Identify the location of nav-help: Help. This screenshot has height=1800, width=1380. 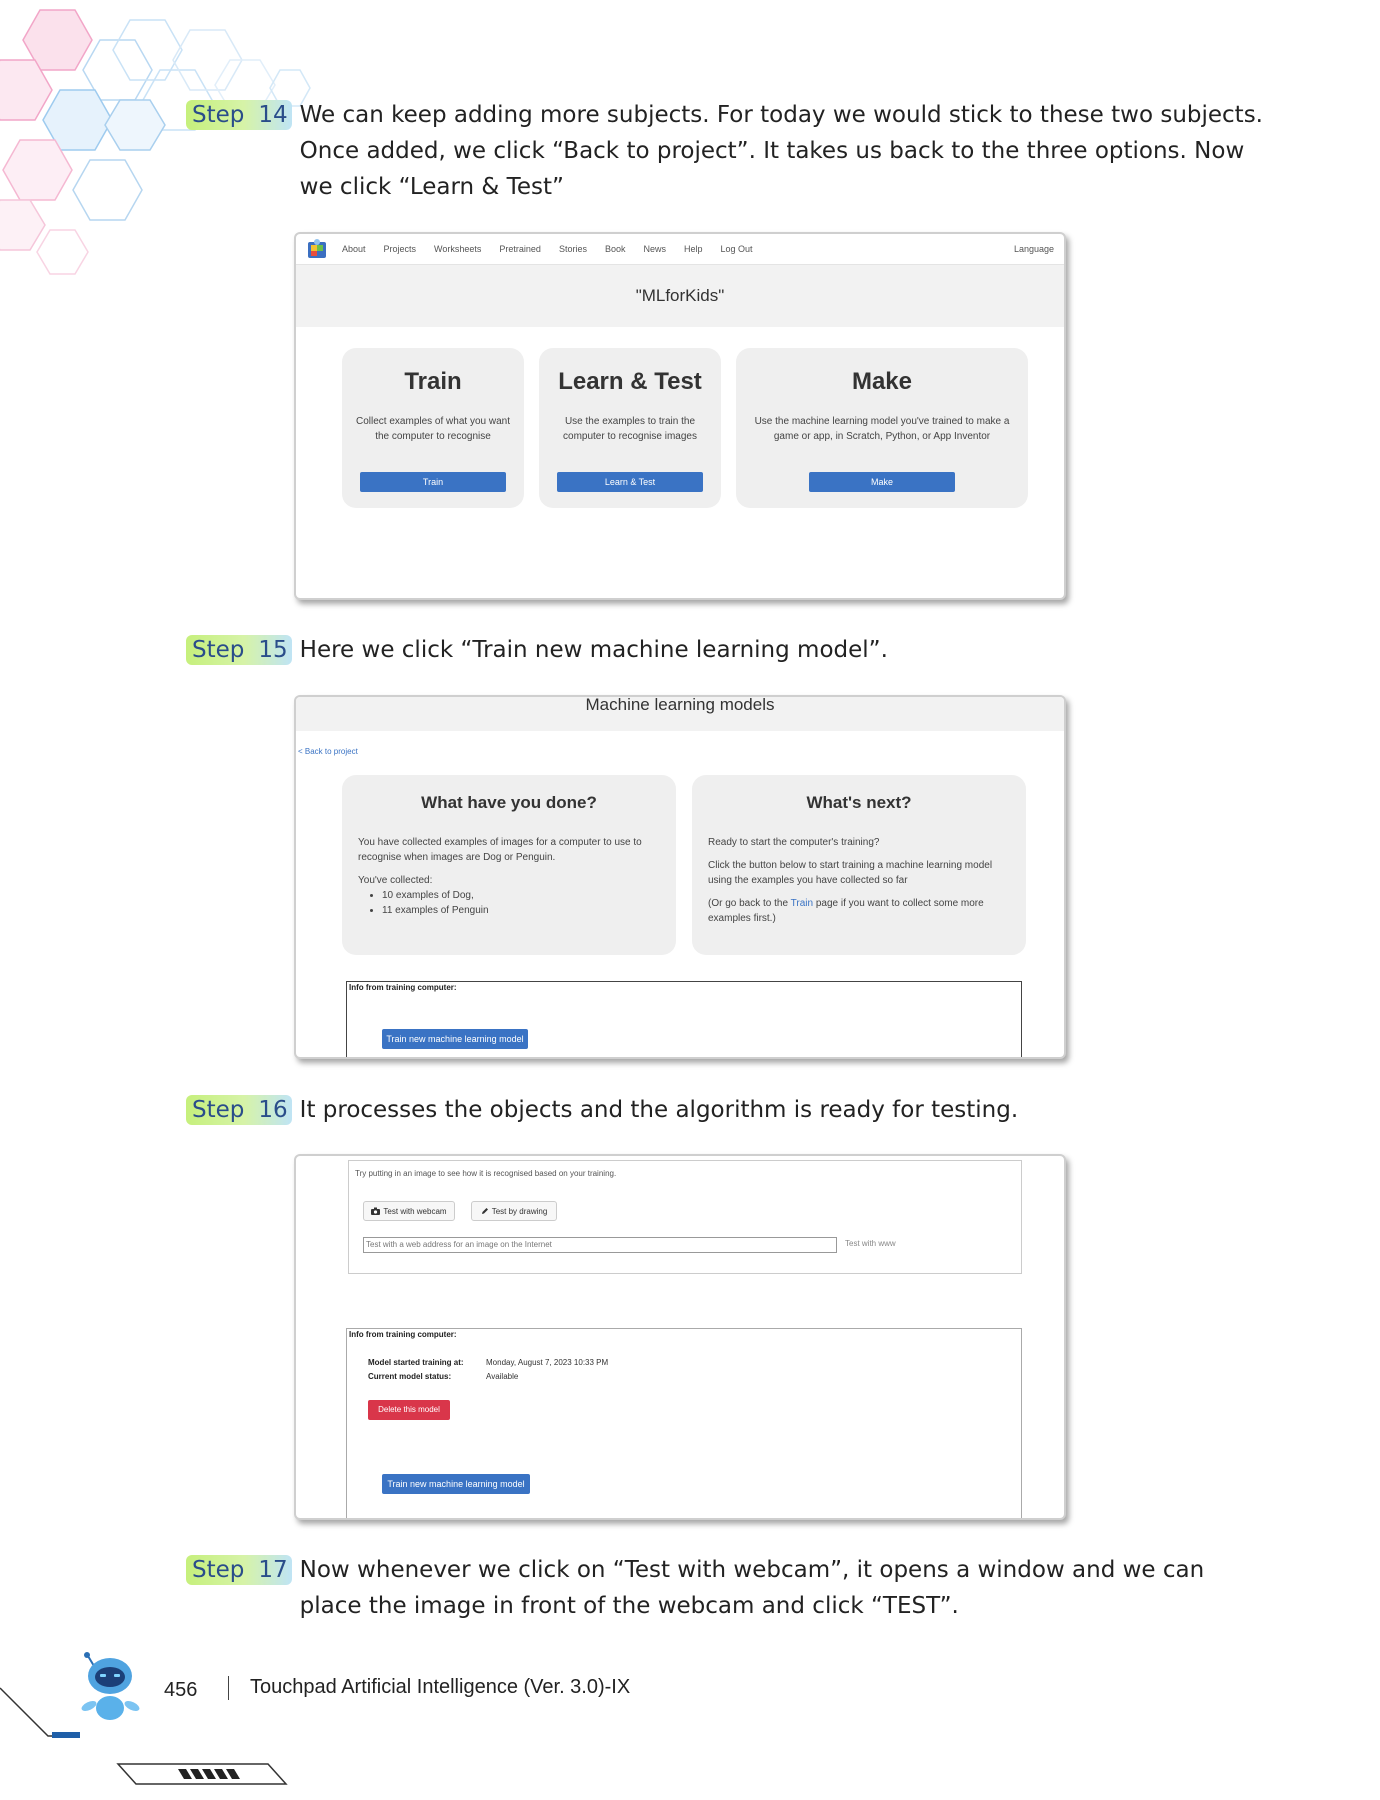
(693, 249).